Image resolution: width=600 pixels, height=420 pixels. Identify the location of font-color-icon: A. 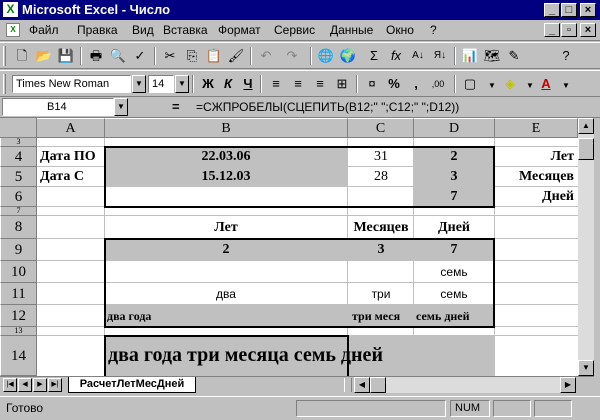
(546, 84).